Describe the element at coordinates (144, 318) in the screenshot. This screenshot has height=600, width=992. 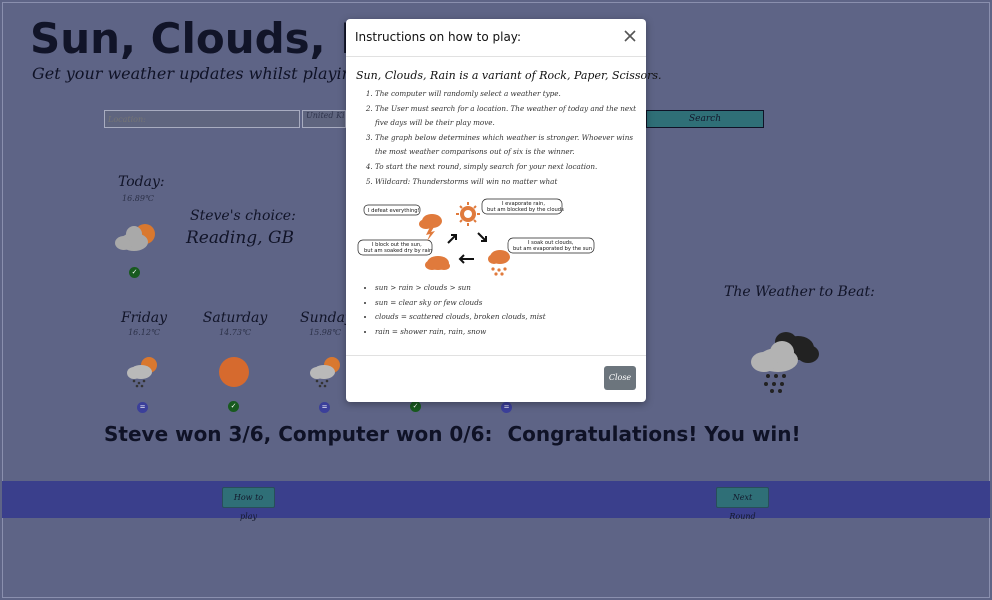
I see `forecast-day-name: Friday` at that location.